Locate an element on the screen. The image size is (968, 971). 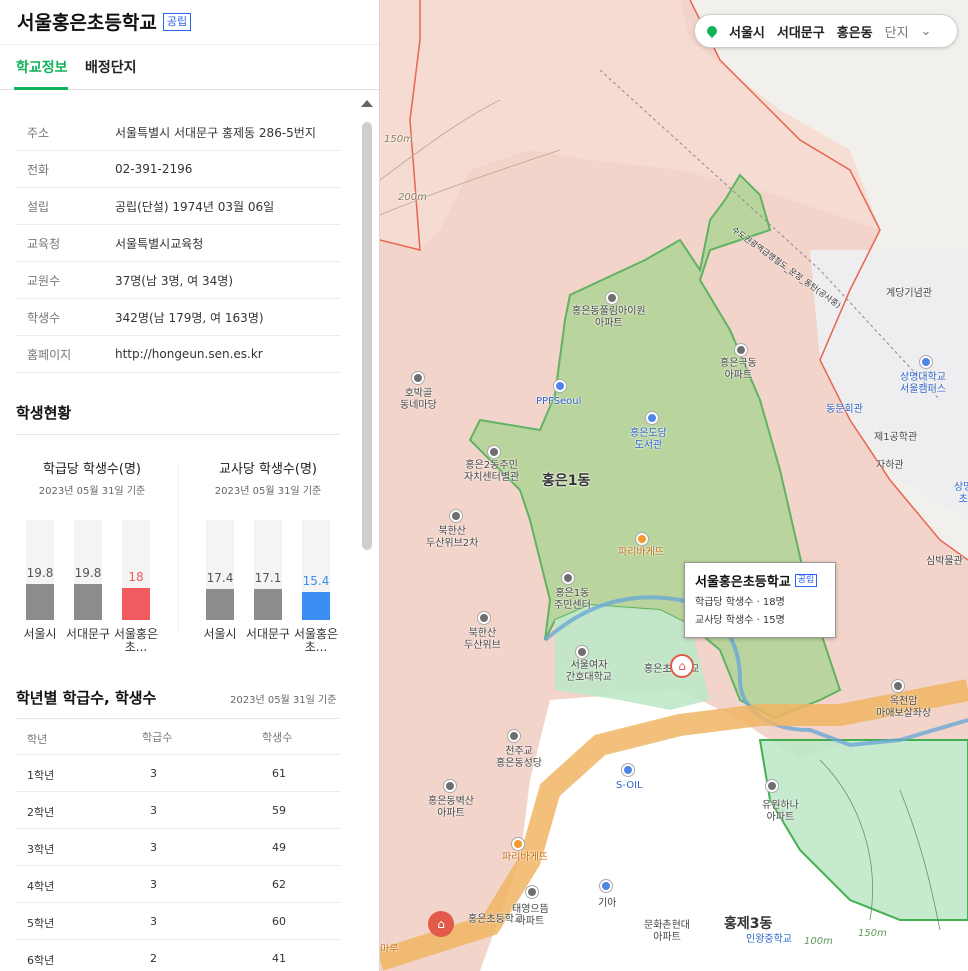
bar-value-label: 17.4 is located at coordinates (220, 578).